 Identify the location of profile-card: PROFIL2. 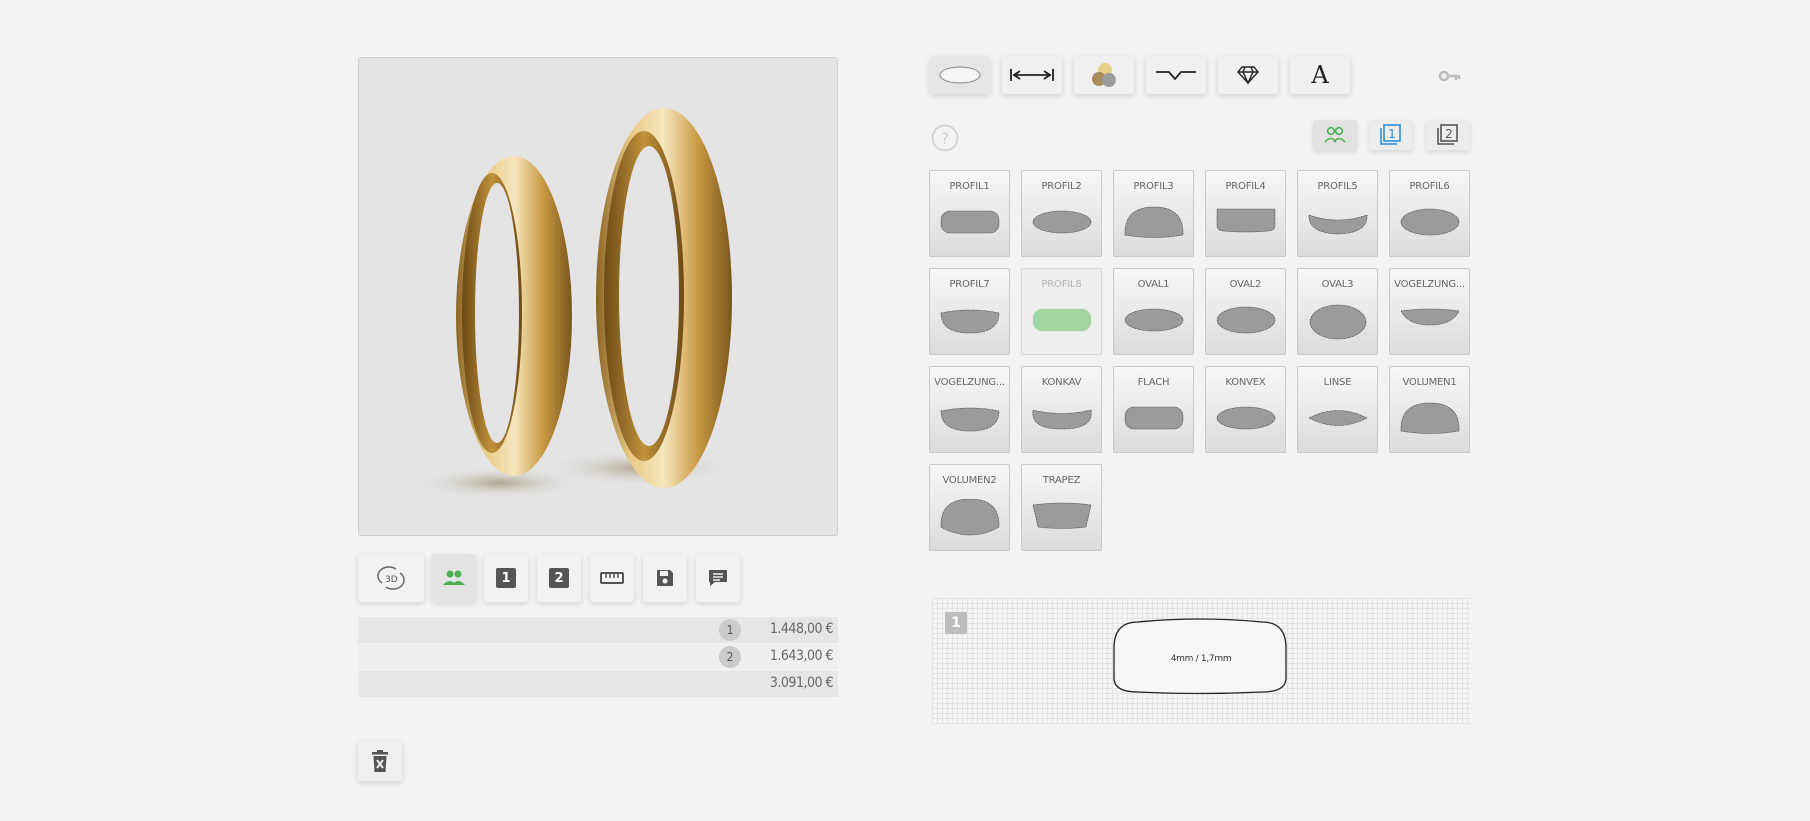
(1061, 213).